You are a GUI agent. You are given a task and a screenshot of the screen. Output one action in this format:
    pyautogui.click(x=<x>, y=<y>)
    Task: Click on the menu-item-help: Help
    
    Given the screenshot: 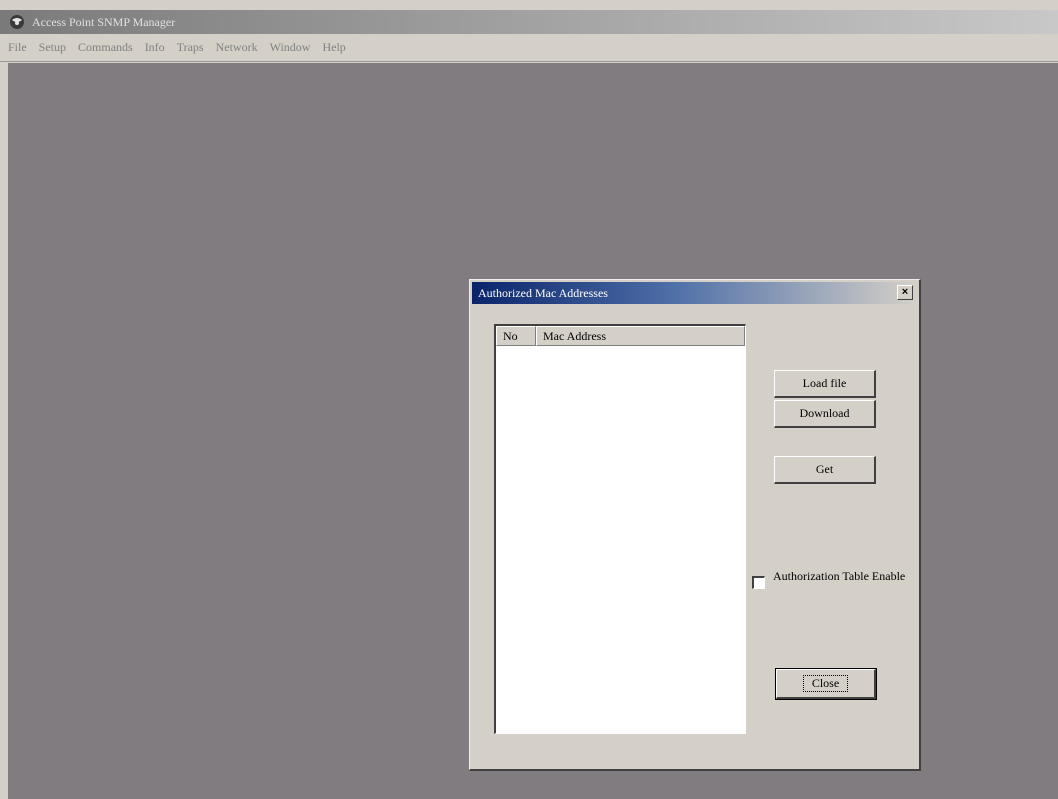 What is the action you would take?
    pyautogui.click(x=333, y=47)
    